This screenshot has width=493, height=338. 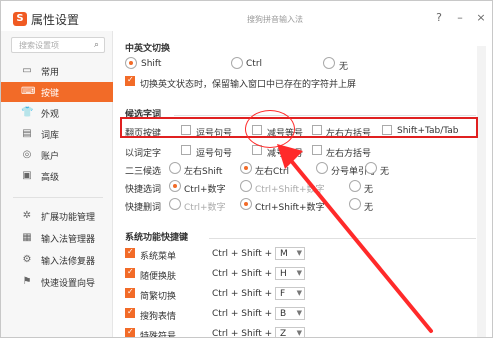 I want to click on word-select-comma-checkbox, so click(x=186, y=150).